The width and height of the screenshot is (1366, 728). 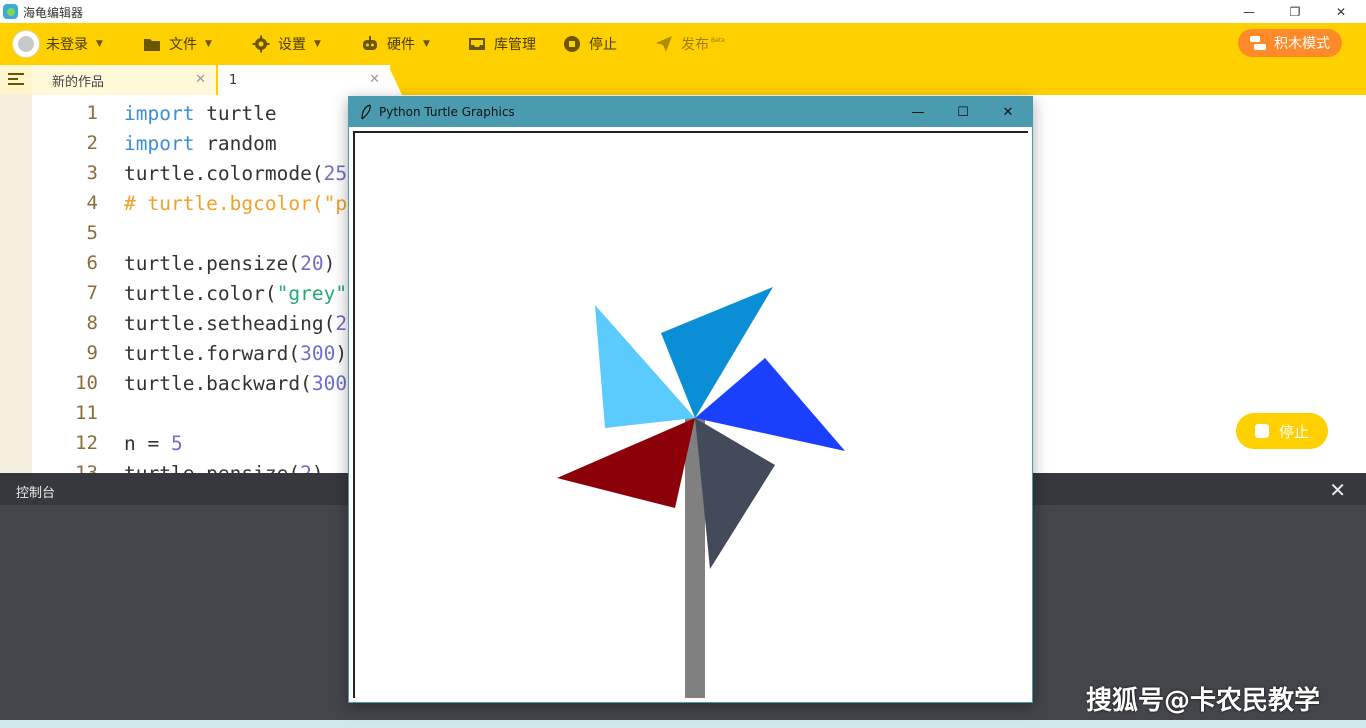 What do you see at coordinates (664, 44) in the screenshot?
I see `send-icon` at bounding box center [664, 44].